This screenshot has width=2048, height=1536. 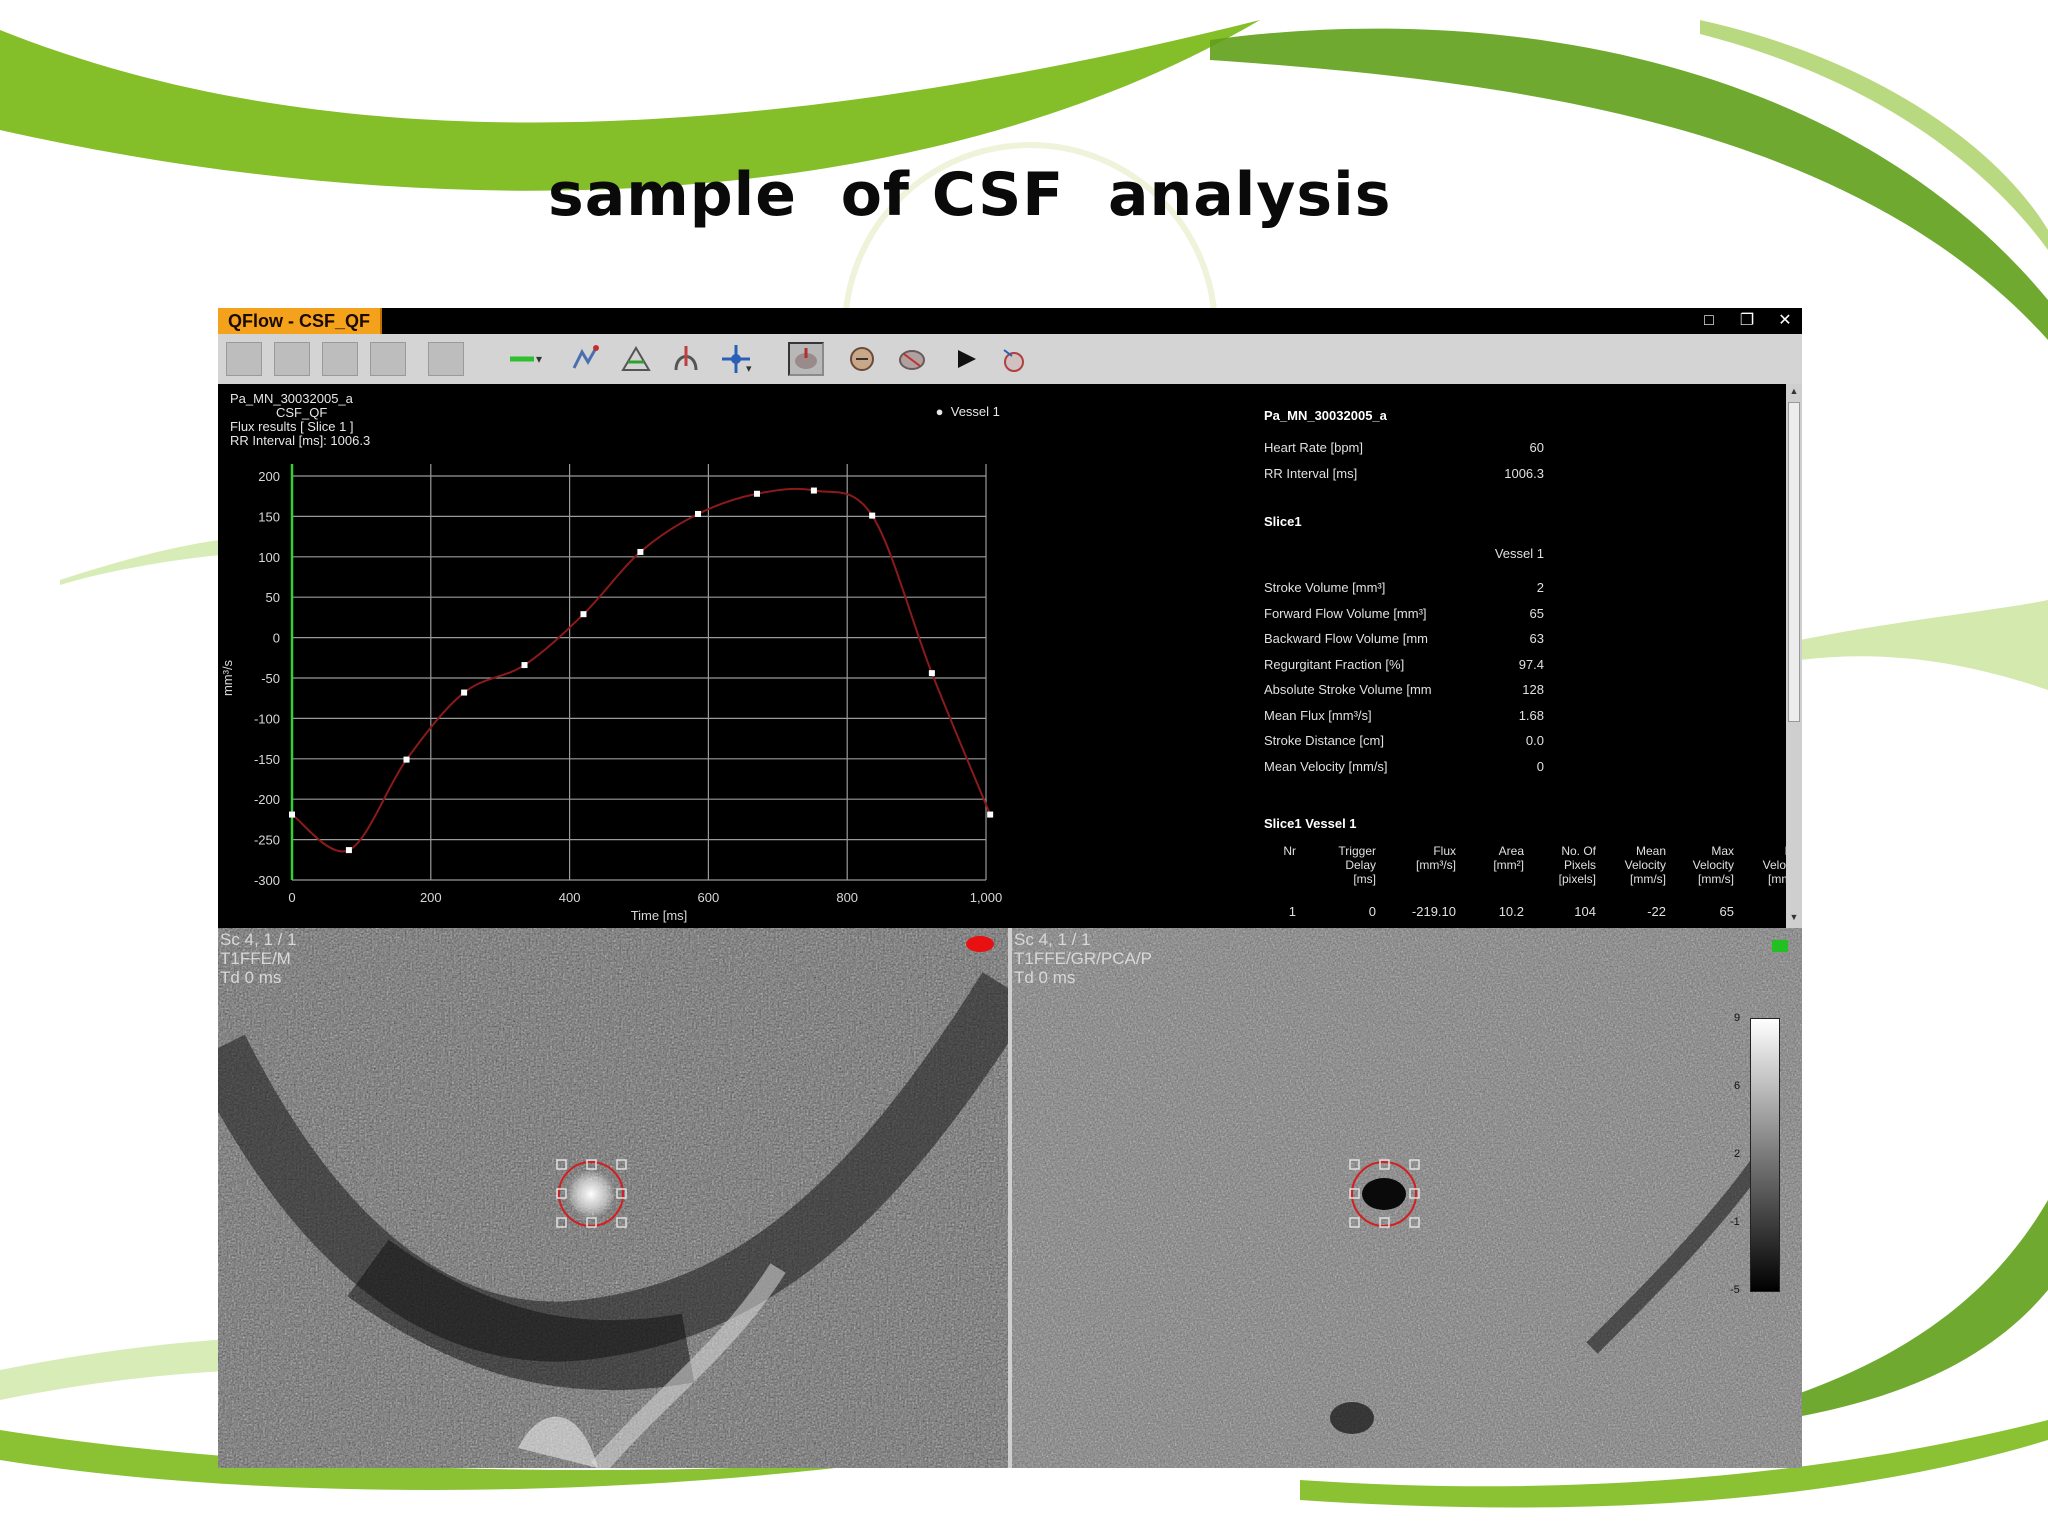 What do you see at coordinates (1533, 689) in the screenshot?
I see `result-value: 128` at bounding box center [1533, 689].